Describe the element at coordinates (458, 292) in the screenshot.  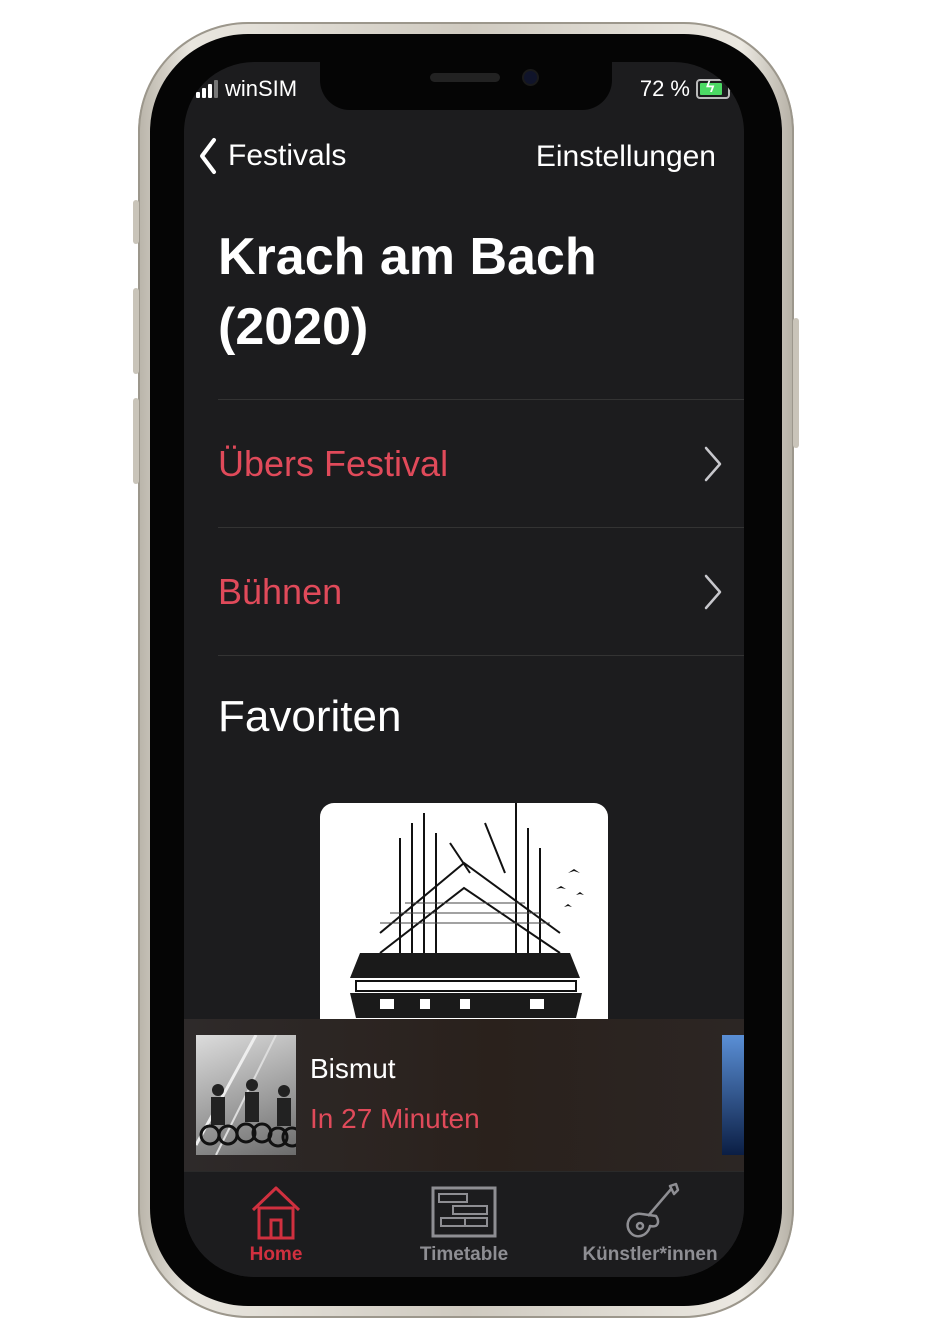
I see `page-title: Krach am Bach (2020)` at that location.